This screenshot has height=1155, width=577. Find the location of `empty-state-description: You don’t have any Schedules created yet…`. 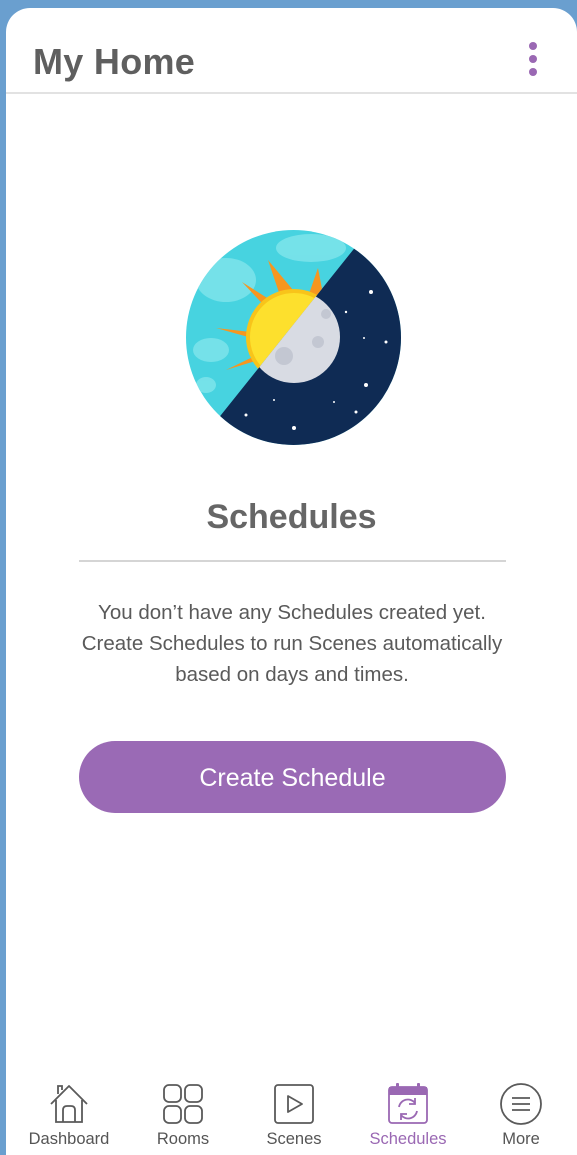

empty-state-description: You don’t have any Schedules created yet… is located at coordinates (292, 643).